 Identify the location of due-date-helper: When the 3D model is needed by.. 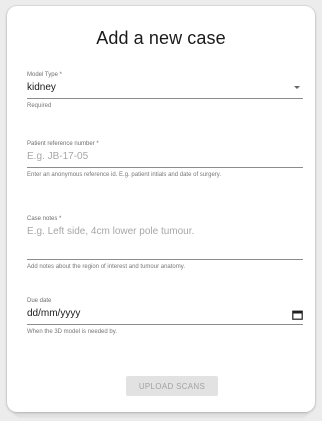
(72, 332).